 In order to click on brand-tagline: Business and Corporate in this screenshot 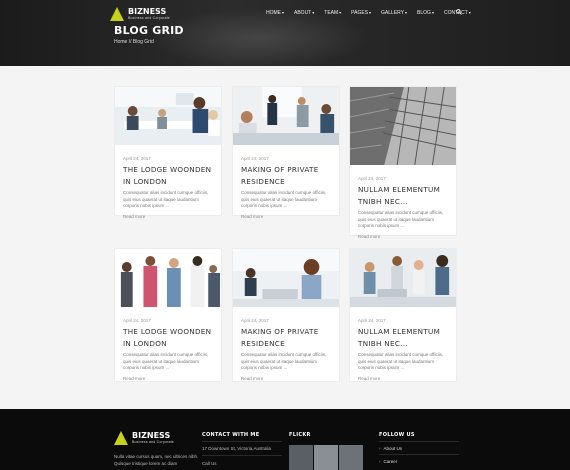, I will do `click(149, 17)`.